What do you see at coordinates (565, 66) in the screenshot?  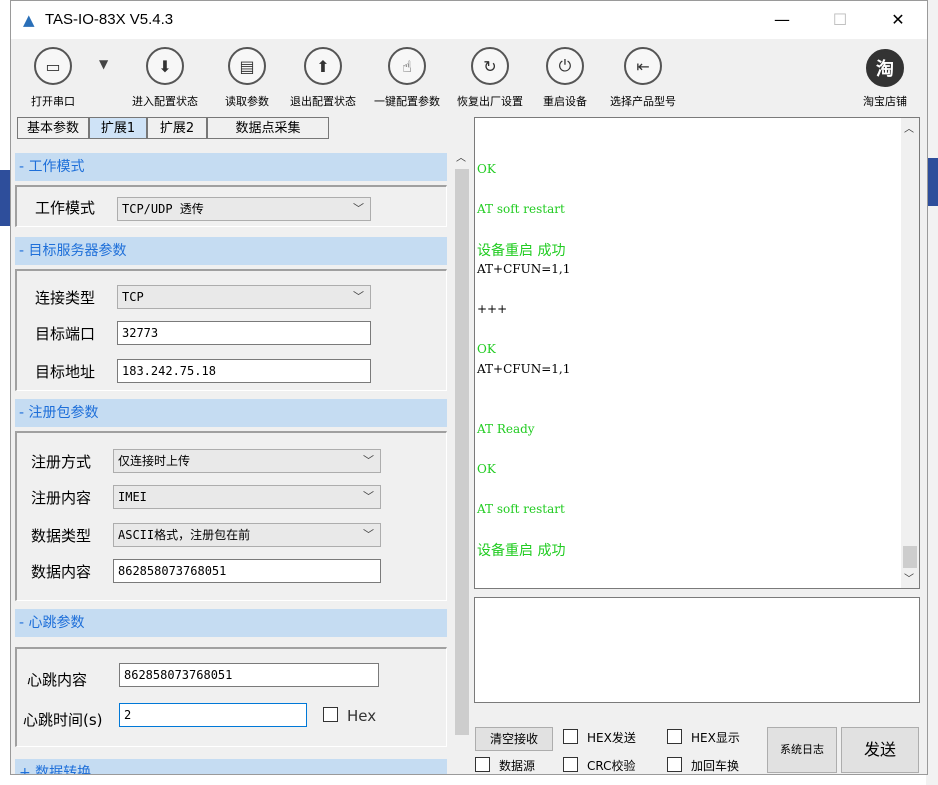 I see `power-icon: ⏻` at bounding box center [565, 66].